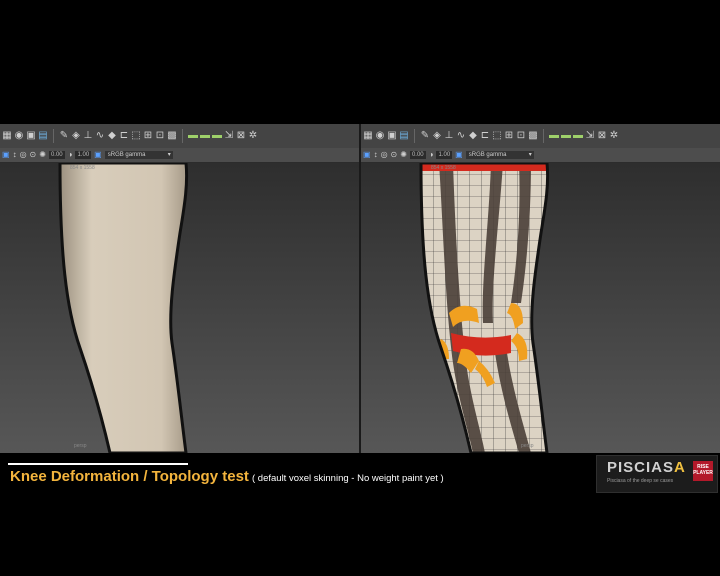 The image size is (720, 576). What do you see at coordinates (680, 467) in the screenshot?
I see `logo-wordmark-accent: A` at bounding box center [680, 467].